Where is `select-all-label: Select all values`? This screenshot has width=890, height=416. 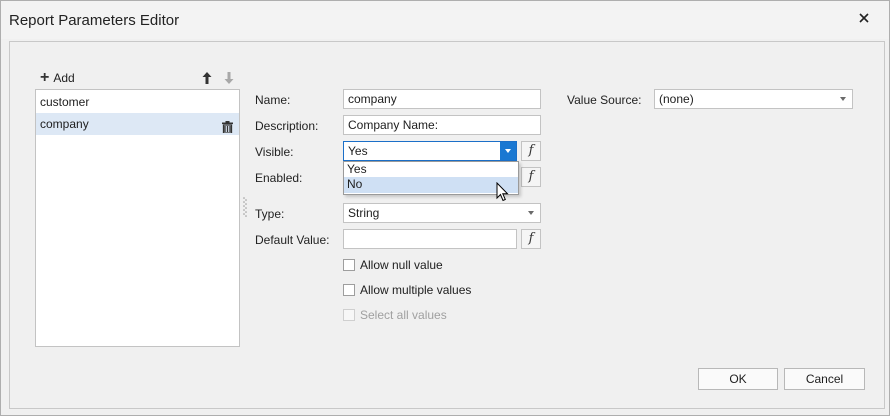 select-all-label: Select all values is located at coordinates (403, 315).